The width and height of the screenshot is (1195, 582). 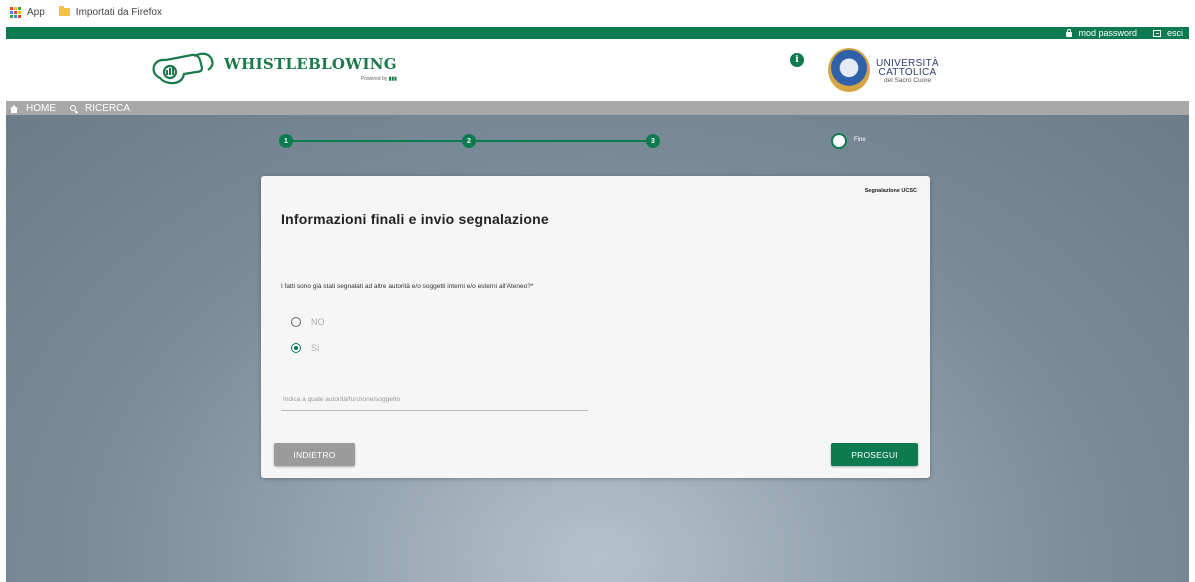 I want to click on authority-input, so click(x=434, y=397).